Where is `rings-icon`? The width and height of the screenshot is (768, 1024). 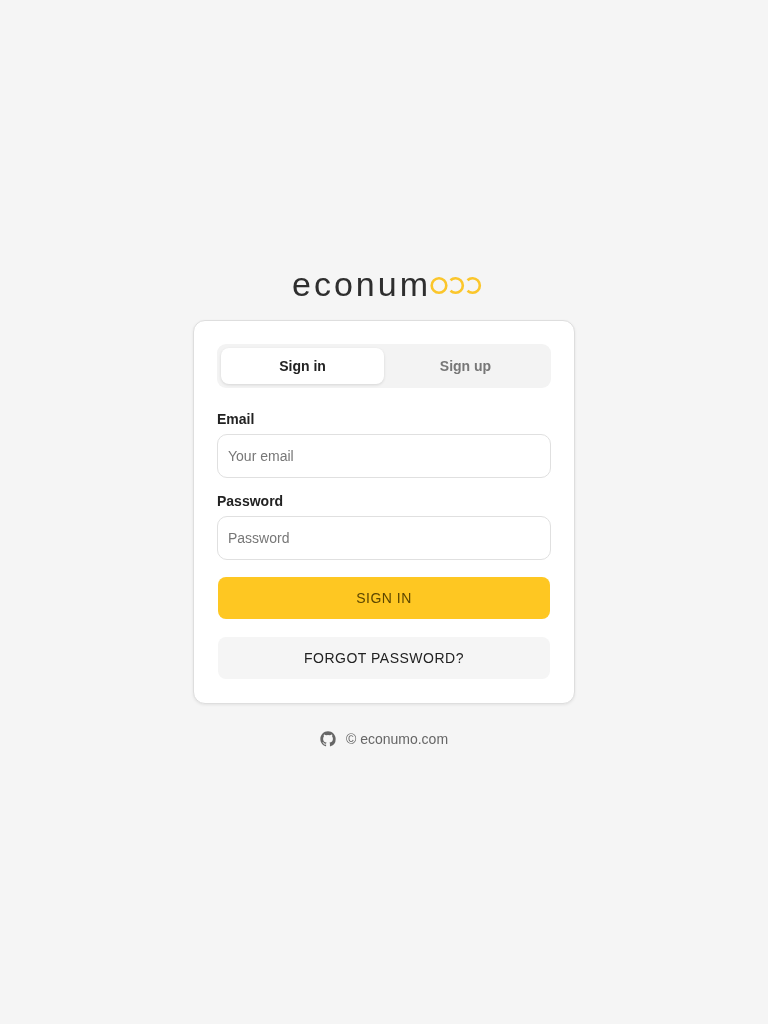
rings-icon is located at coordinates (456, 285).